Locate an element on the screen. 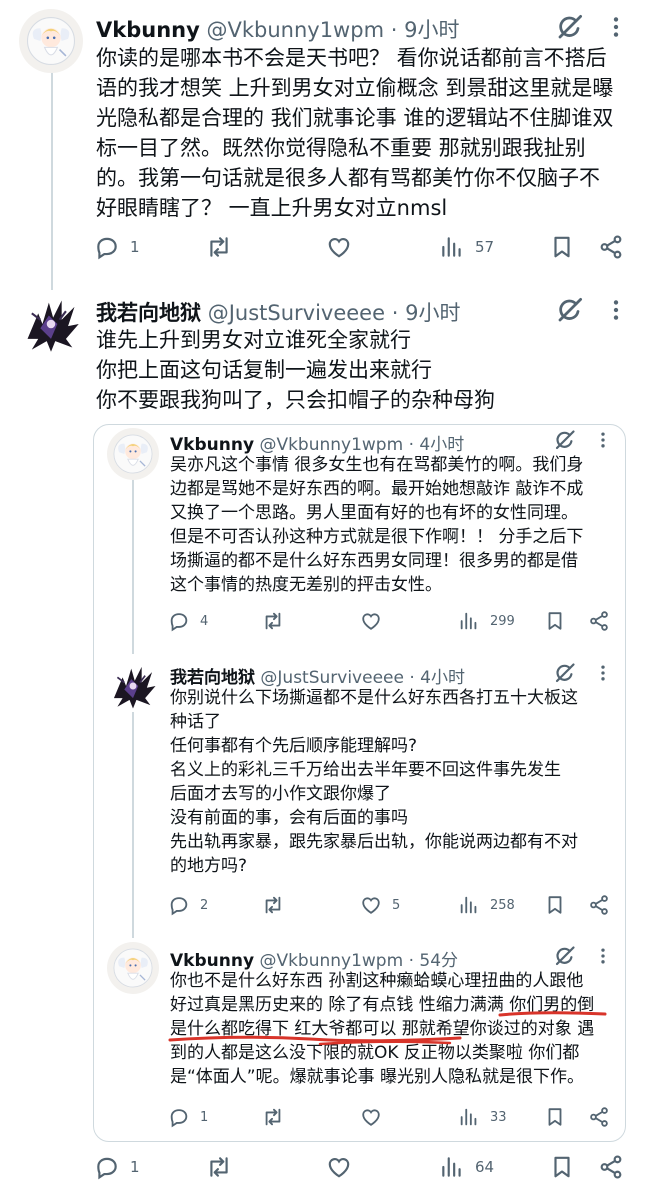 This screenshot has width=645, height=1200. reply-count: 1 is located at coordinates (135, 247).